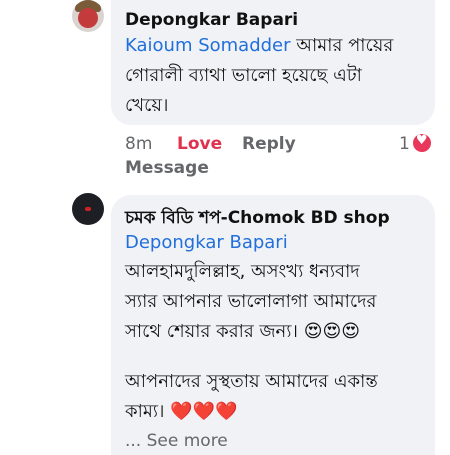  I want to click on comment-text-line: স্যার আপনার ভালোলাগা আমাদের, so click(251, 301).